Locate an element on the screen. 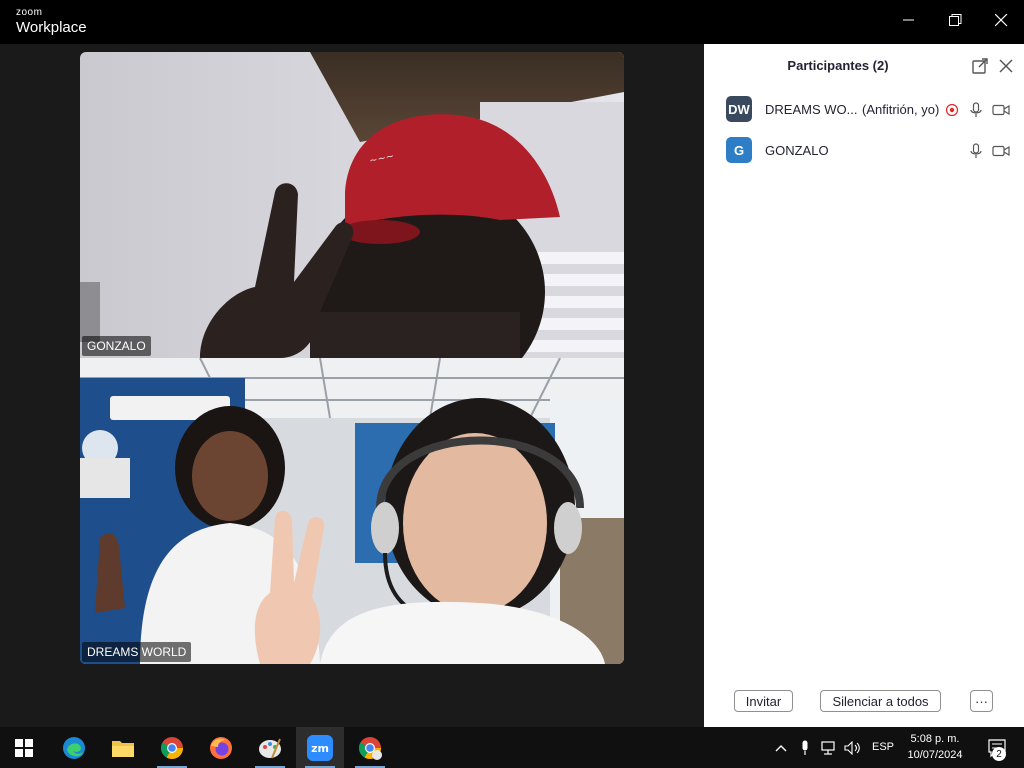 The height and width of the screenshot is (768, 1024). restore-button is located at coordinates (955, 20).